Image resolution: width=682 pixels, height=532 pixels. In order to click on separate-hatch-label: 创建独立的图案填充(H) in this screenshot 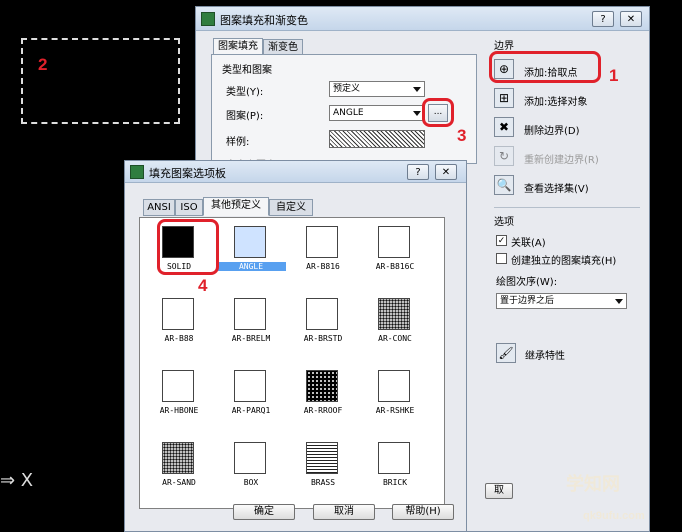, I will do `click(564, 261)`.